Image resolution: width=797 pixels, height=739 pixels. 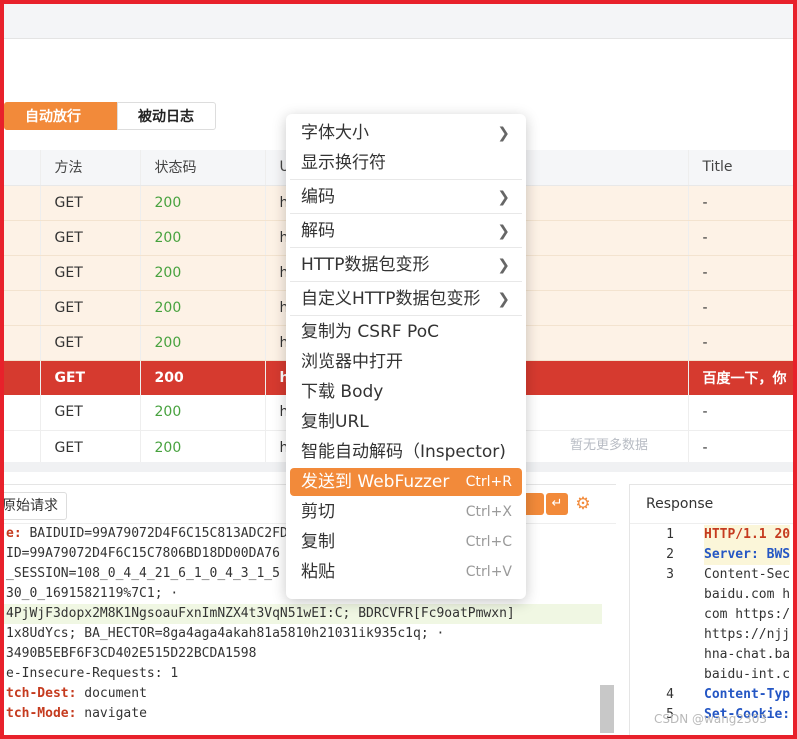 I want to click on code-line: e-Insecure-Requests: 1, so click(x=303, y=674).